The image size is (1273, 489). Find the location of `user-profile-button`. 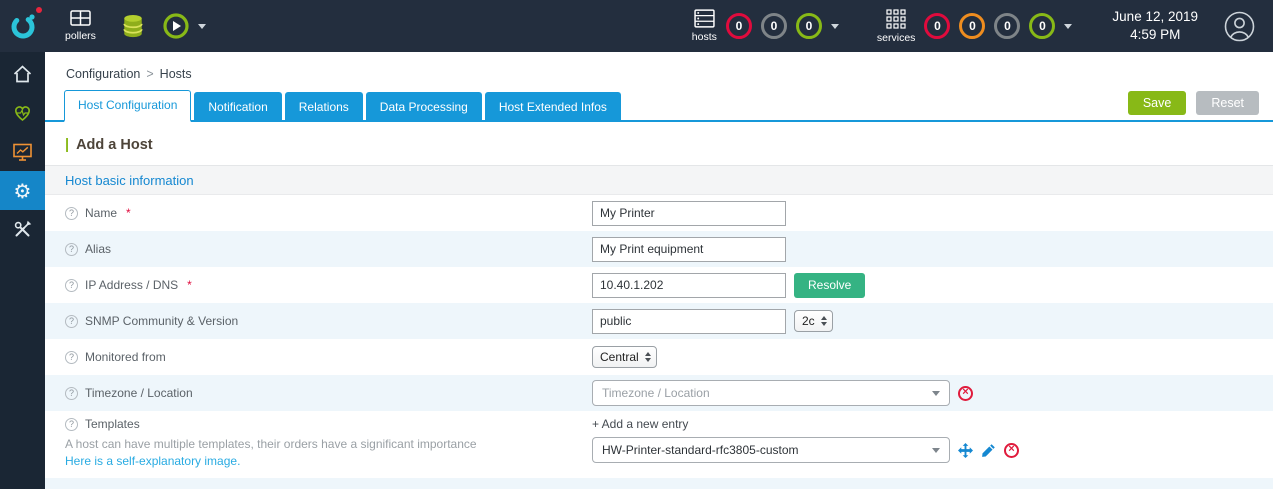

user-profile-button is located at coordinates (1239, 26).